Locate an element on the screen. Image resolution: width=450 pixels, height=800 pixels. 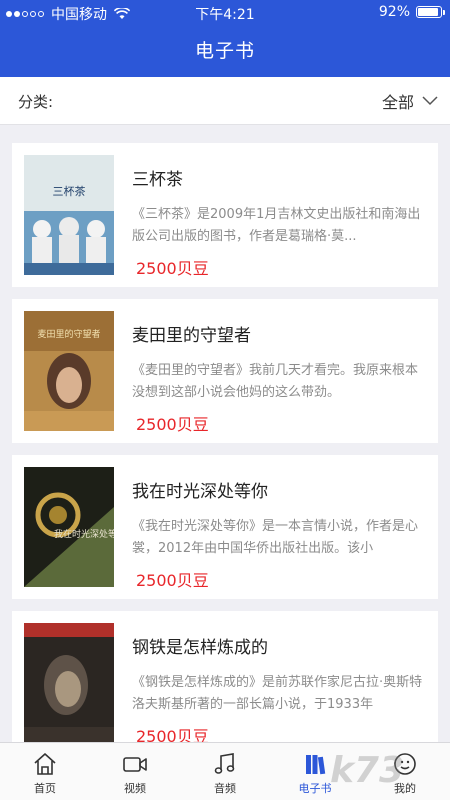
video-icon is located at coordinates (135, 764).